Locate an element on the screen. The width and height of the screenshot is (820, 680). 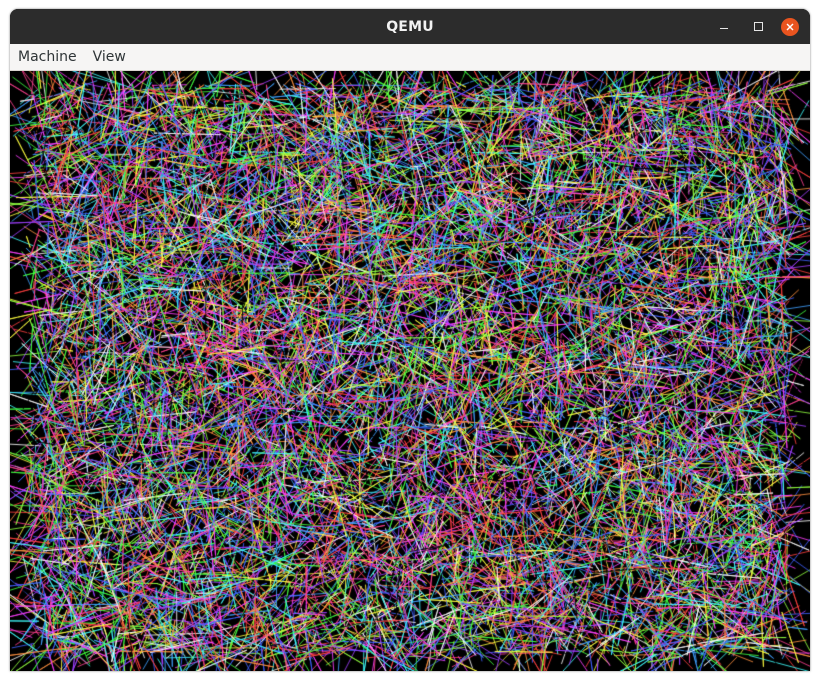
close-icon is located at coordinates (790, 26).